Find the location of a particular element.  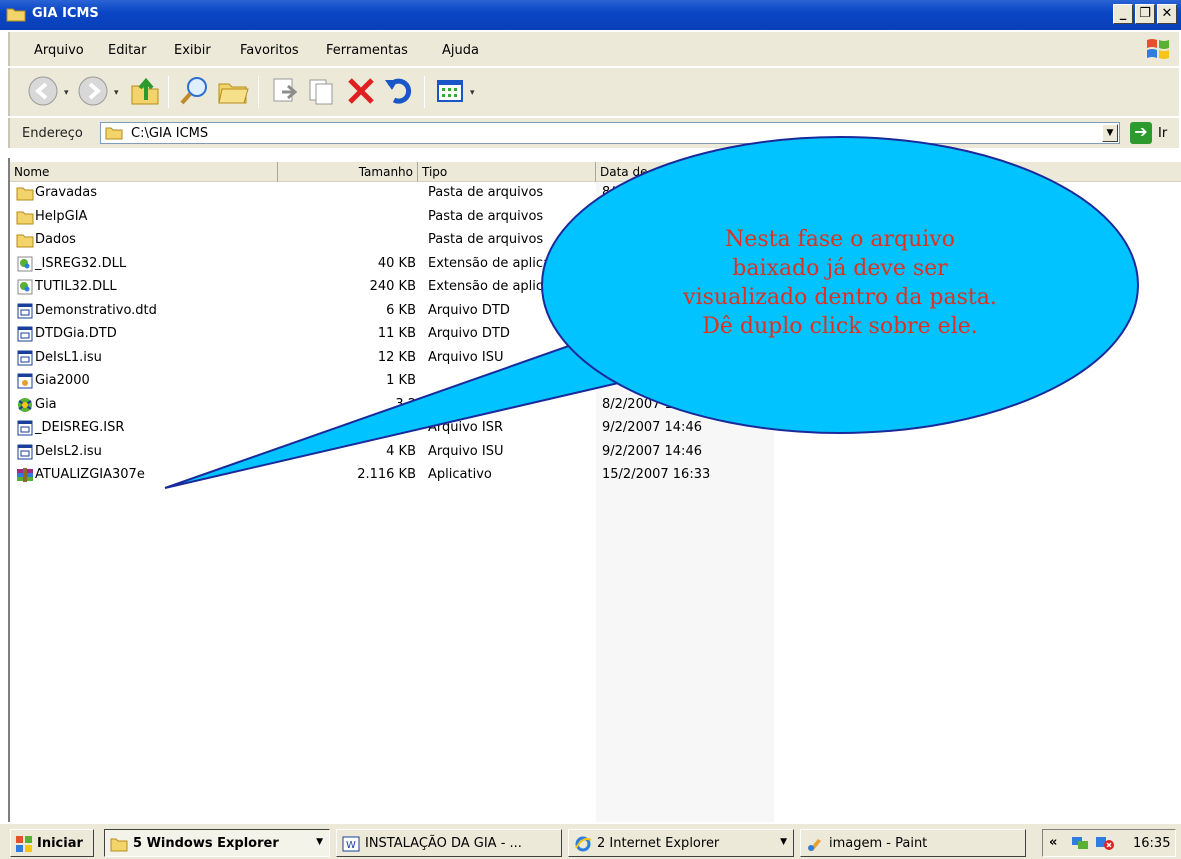

file-size: 6 KB is located at coordinates (401, 310).